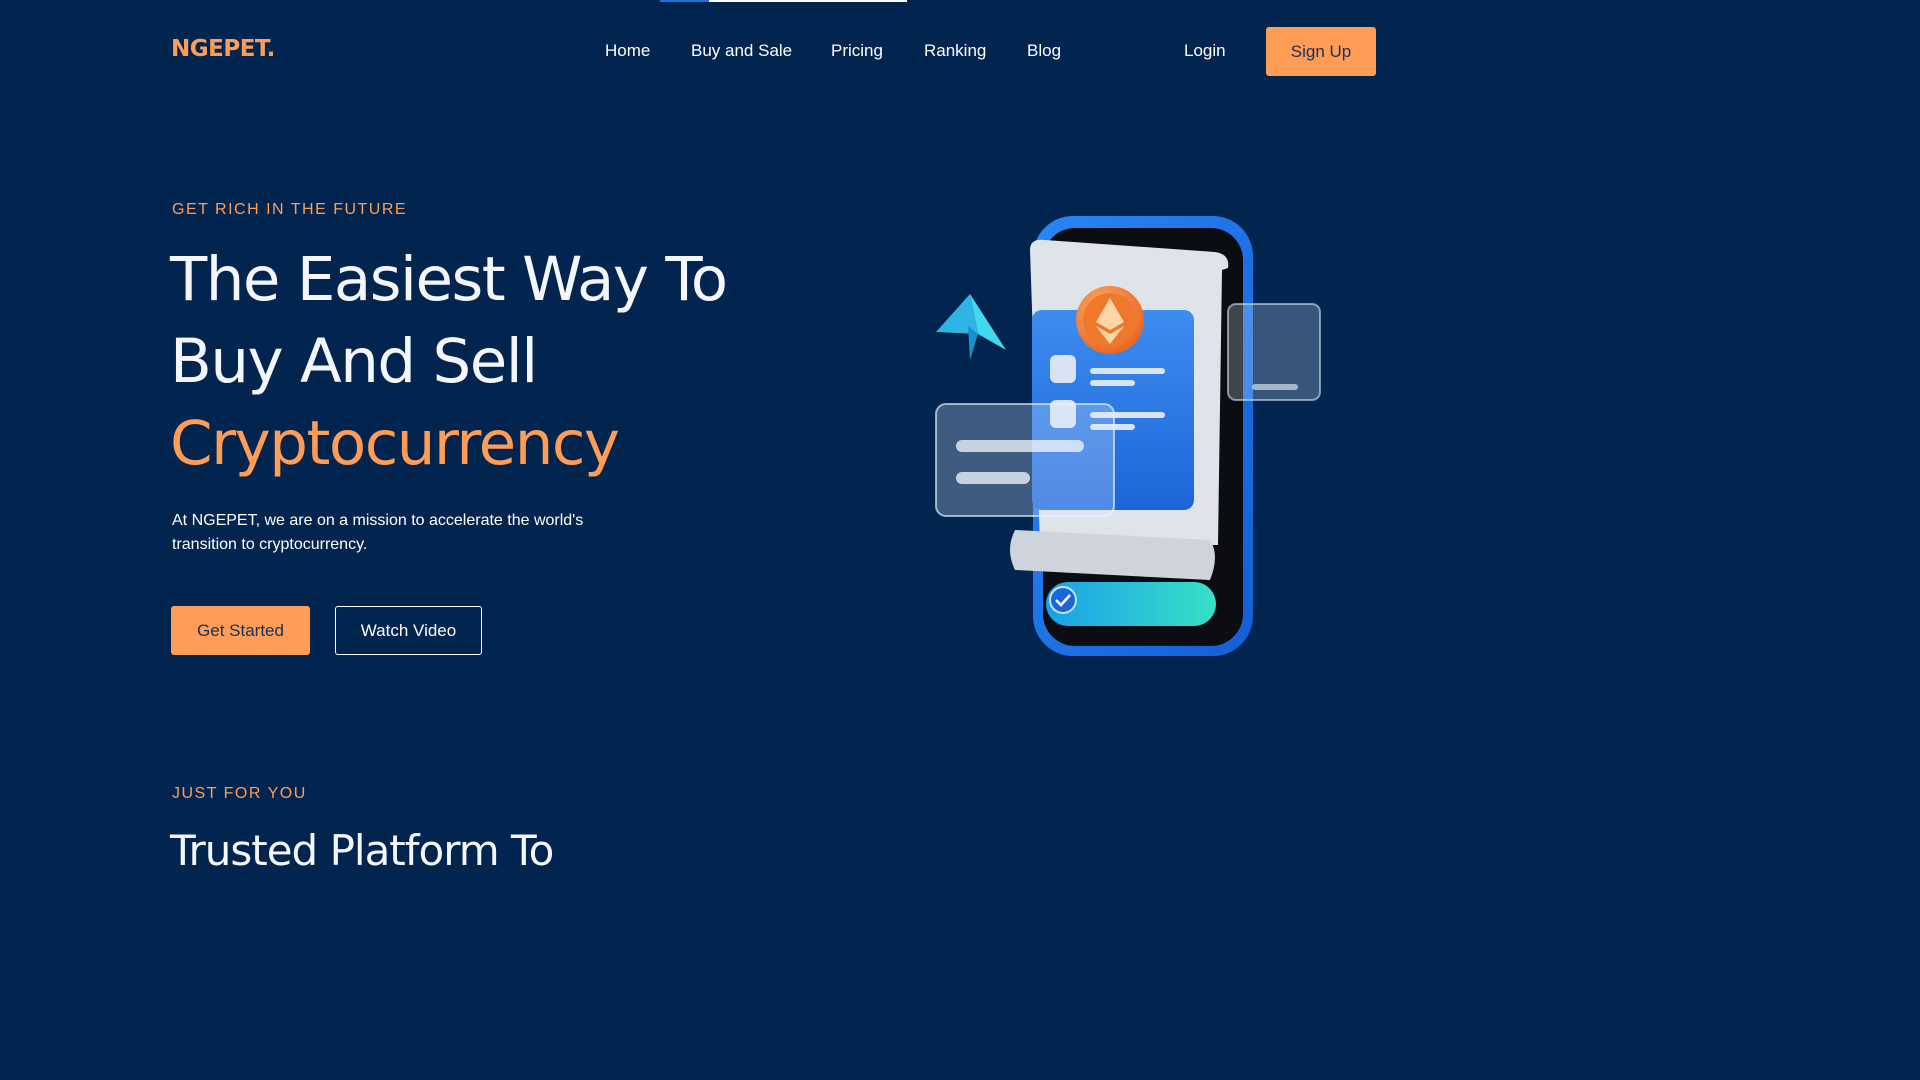 This screenshot has width=1920, height=1080. I want to click on phone-illustration, so click(1128, 436).